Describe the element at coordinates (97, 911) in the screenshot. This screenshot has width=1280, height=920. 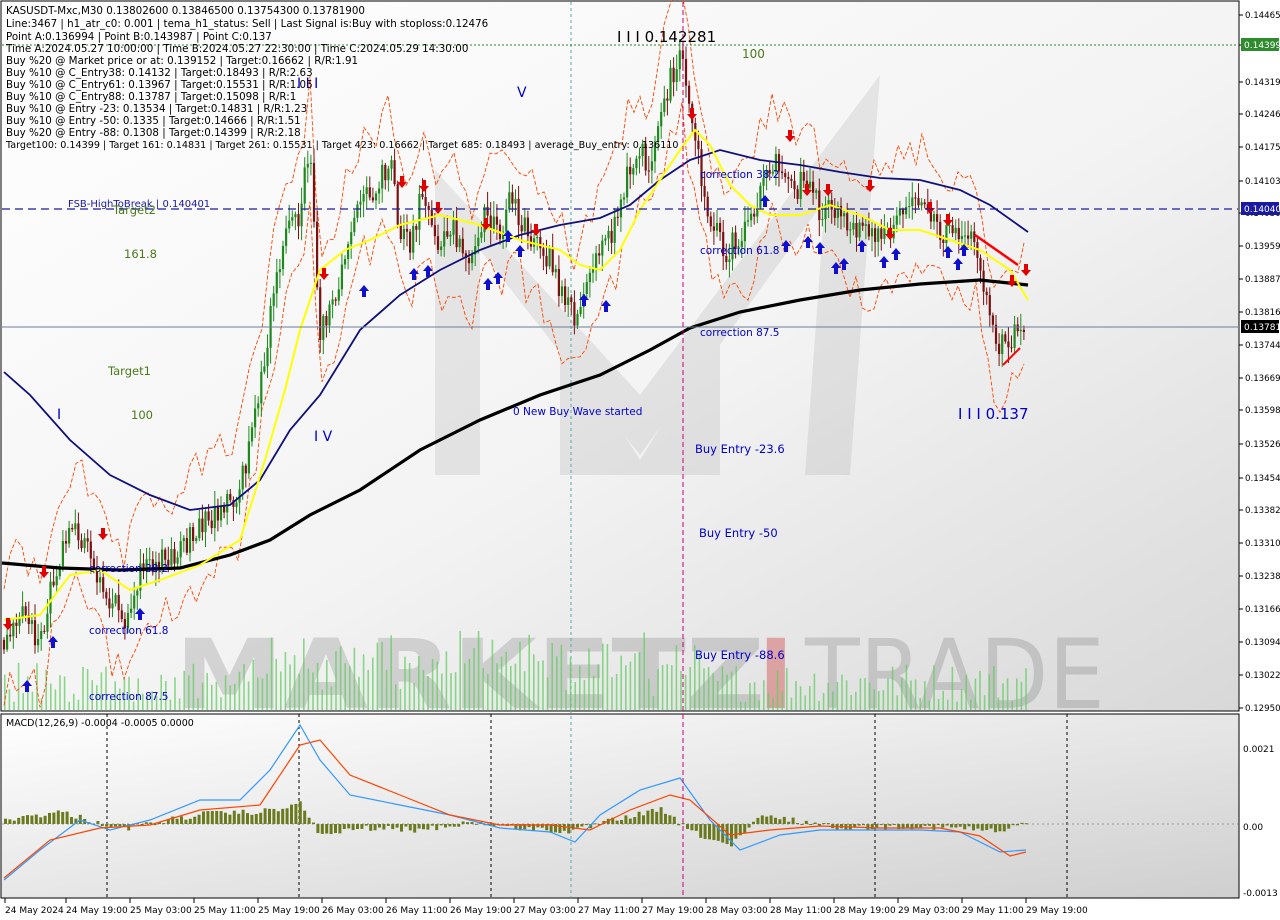
I see `time-axis-label: 24 May 19:00` at that location.